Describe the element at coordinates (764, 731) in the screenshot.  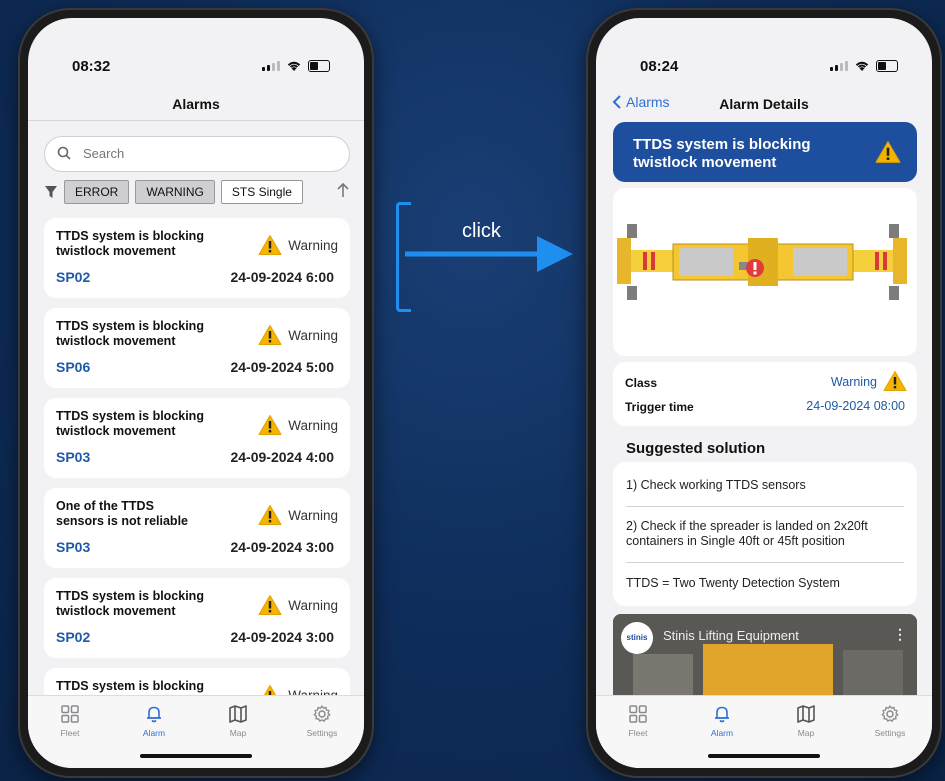
I see `tab-bar: Fleet Alarm Map Settings` at that location.